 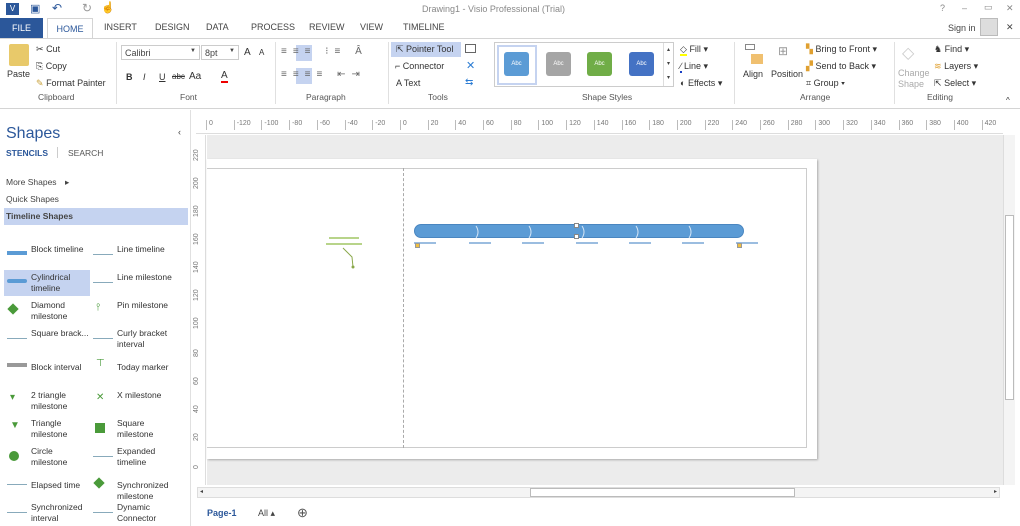 I want to click on select-button: ⇱ Select ▾, so click(x=955, y=83).